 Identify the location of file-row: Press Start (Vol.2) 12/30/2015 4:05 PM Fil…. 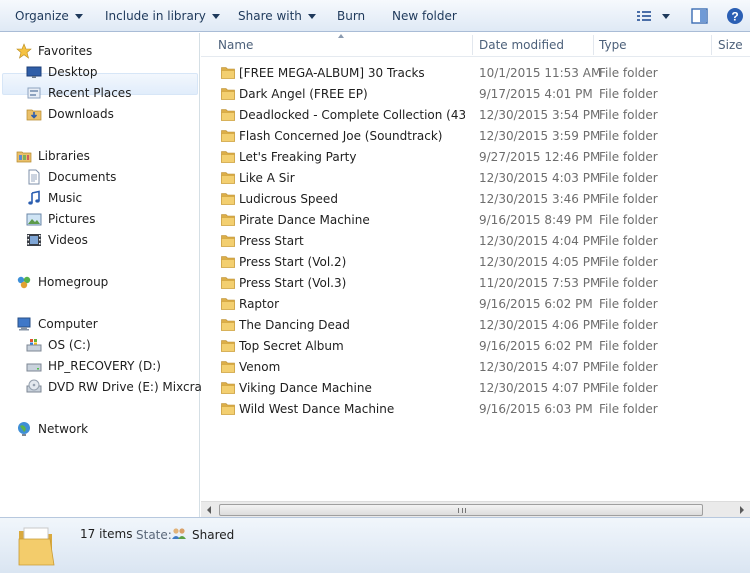
(475, 262).